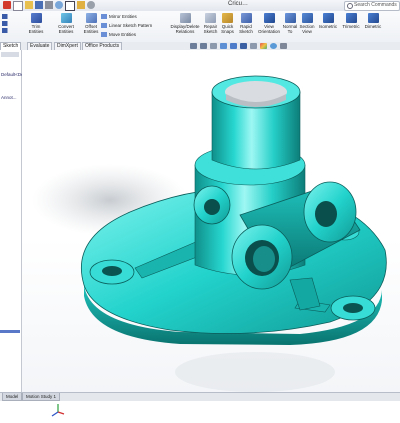 Image resolution: width=400 pixels, height=423 pixels. Describe the element at coordinates (210, 18) in the screenshot. I see `repair-sketch-icon` at that location.